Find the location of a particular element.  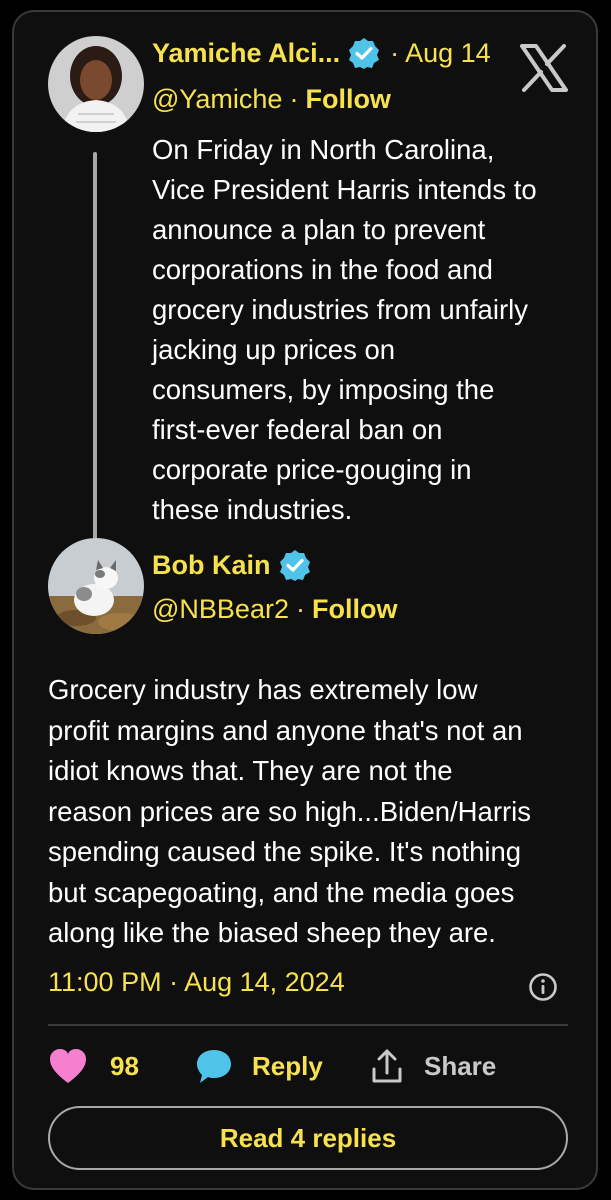

action-bar: 98 Reply Share is located at coordinates (308, 1066).